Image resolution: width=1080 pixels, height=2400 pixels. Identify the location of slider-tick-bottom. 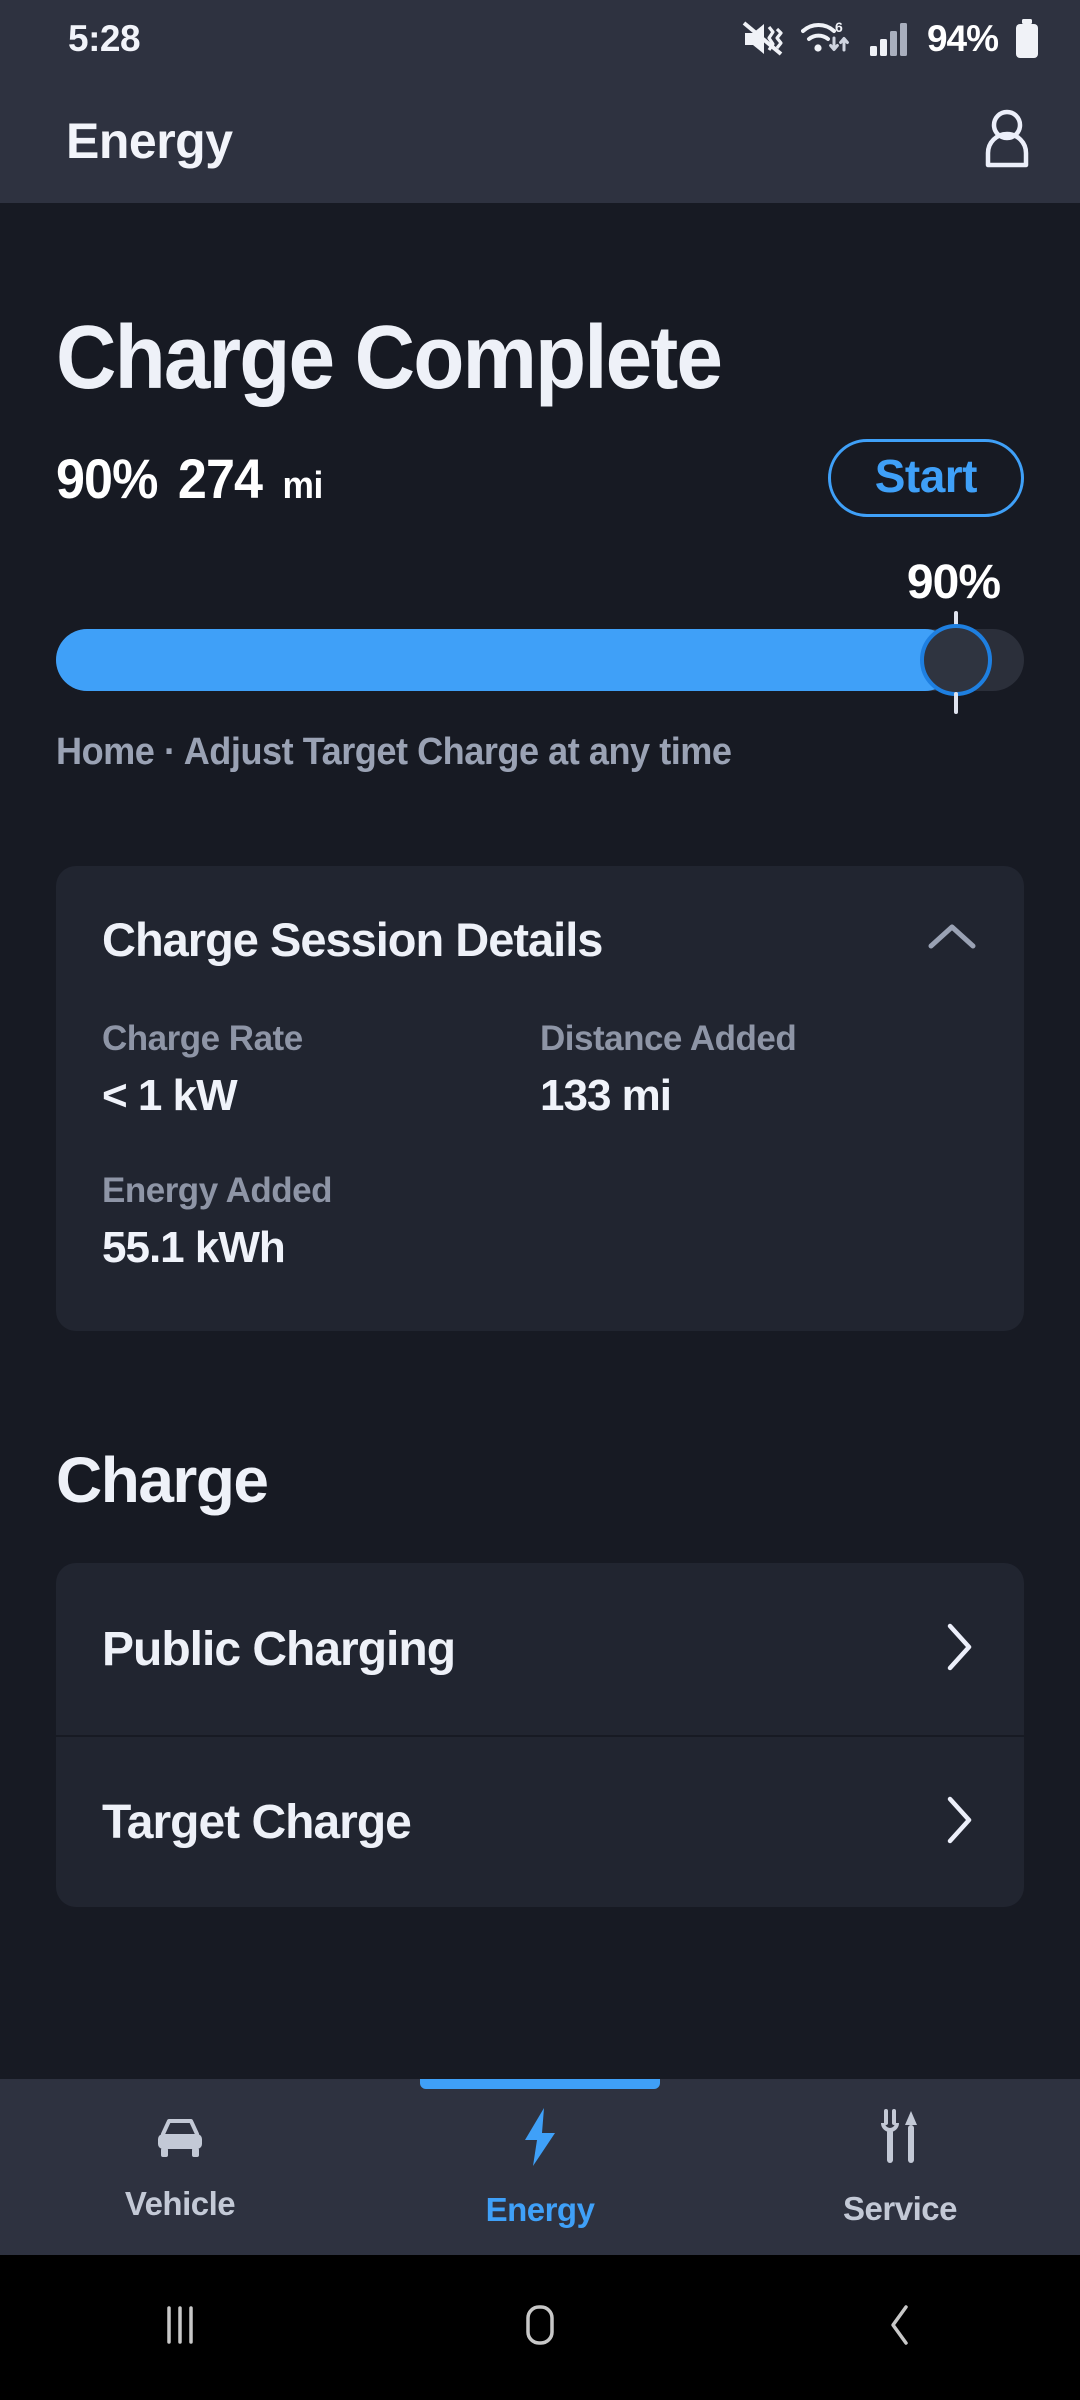
(956, 703).